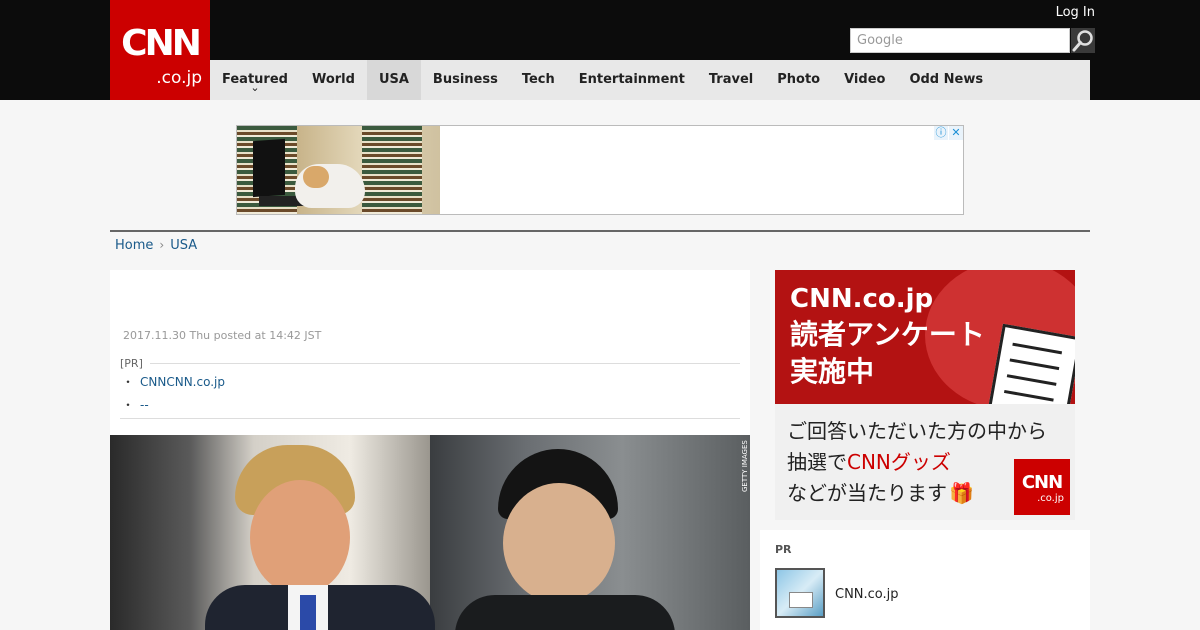 The width and height of the screenshot is (1200, 630). What do you see at coordinates (1067, 13) in the screenshot?
I see `login-link: Log In` at bounding box center [1067, 13].